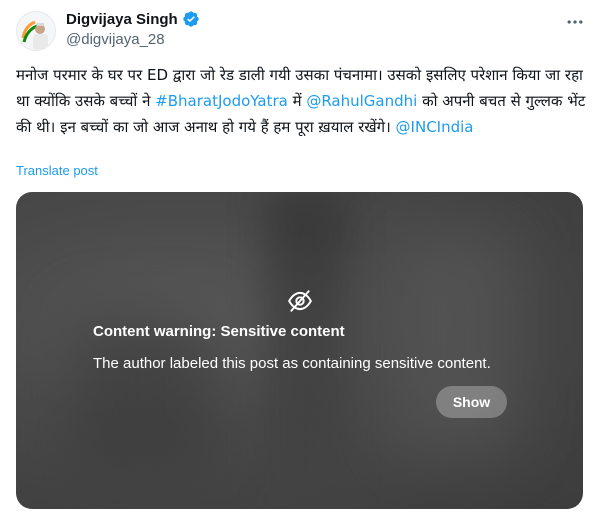  What do you see at coordinates (471, 402) in the screenshot?
I see `show-sensitive-content-button: Show` at bounding box center [471, 402].